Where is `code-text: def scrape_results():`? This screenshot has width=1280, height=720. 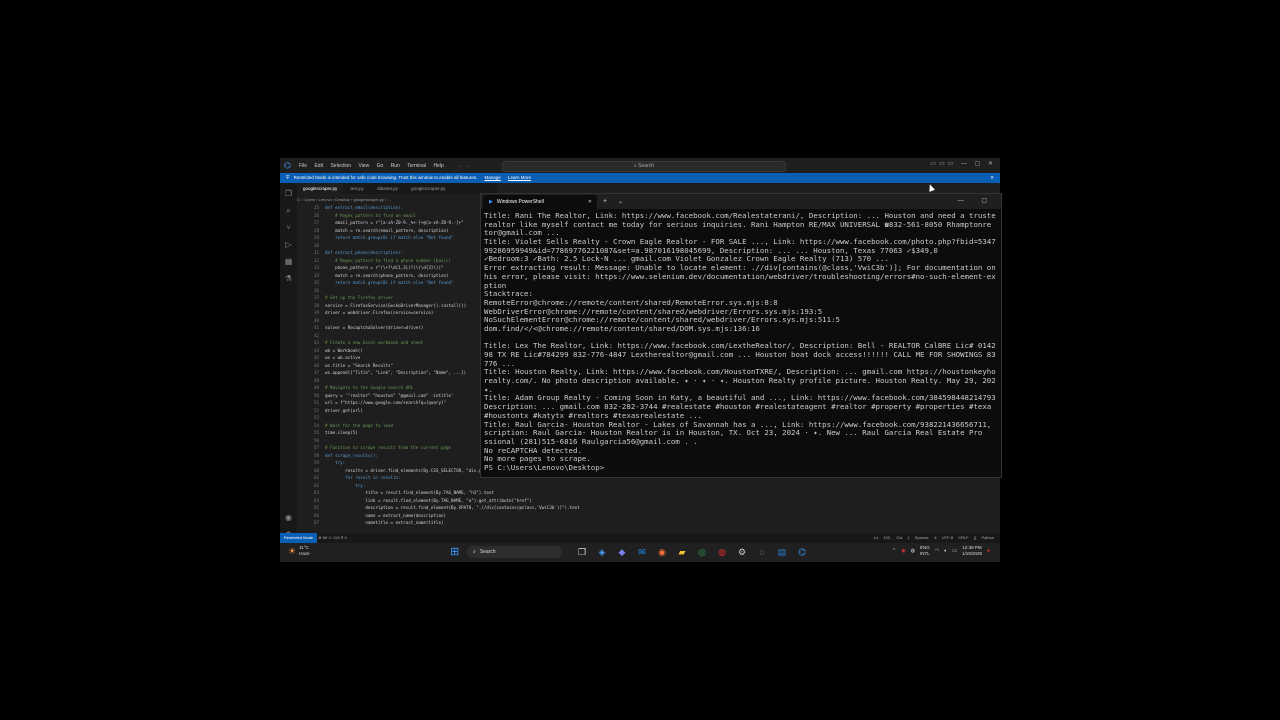 code-text: def scrape_results(): is located at coordinates (351, 455).